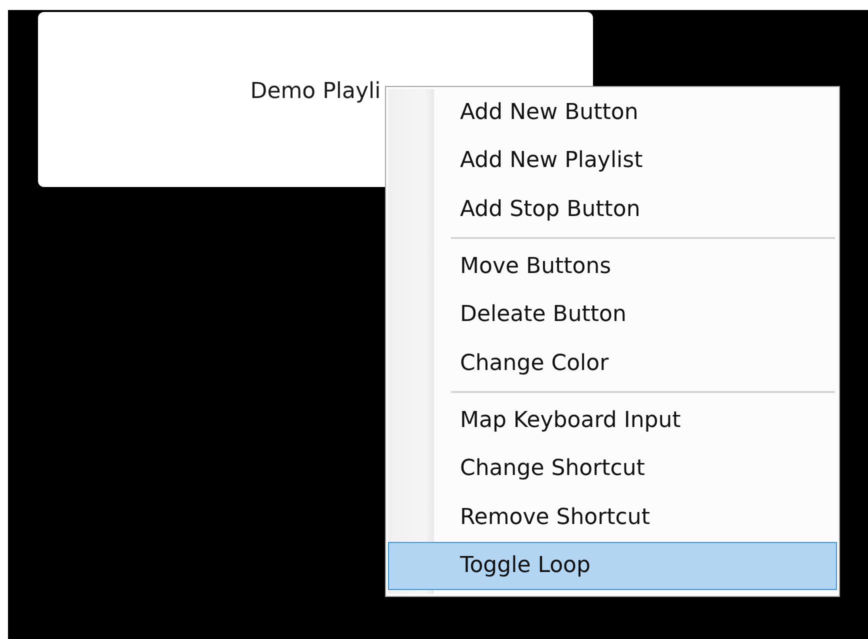  What do you see at coordinates (612, 210) in the screenshot?
I see `menu-item: Add Stop Button` at bounding box center [612, 210].